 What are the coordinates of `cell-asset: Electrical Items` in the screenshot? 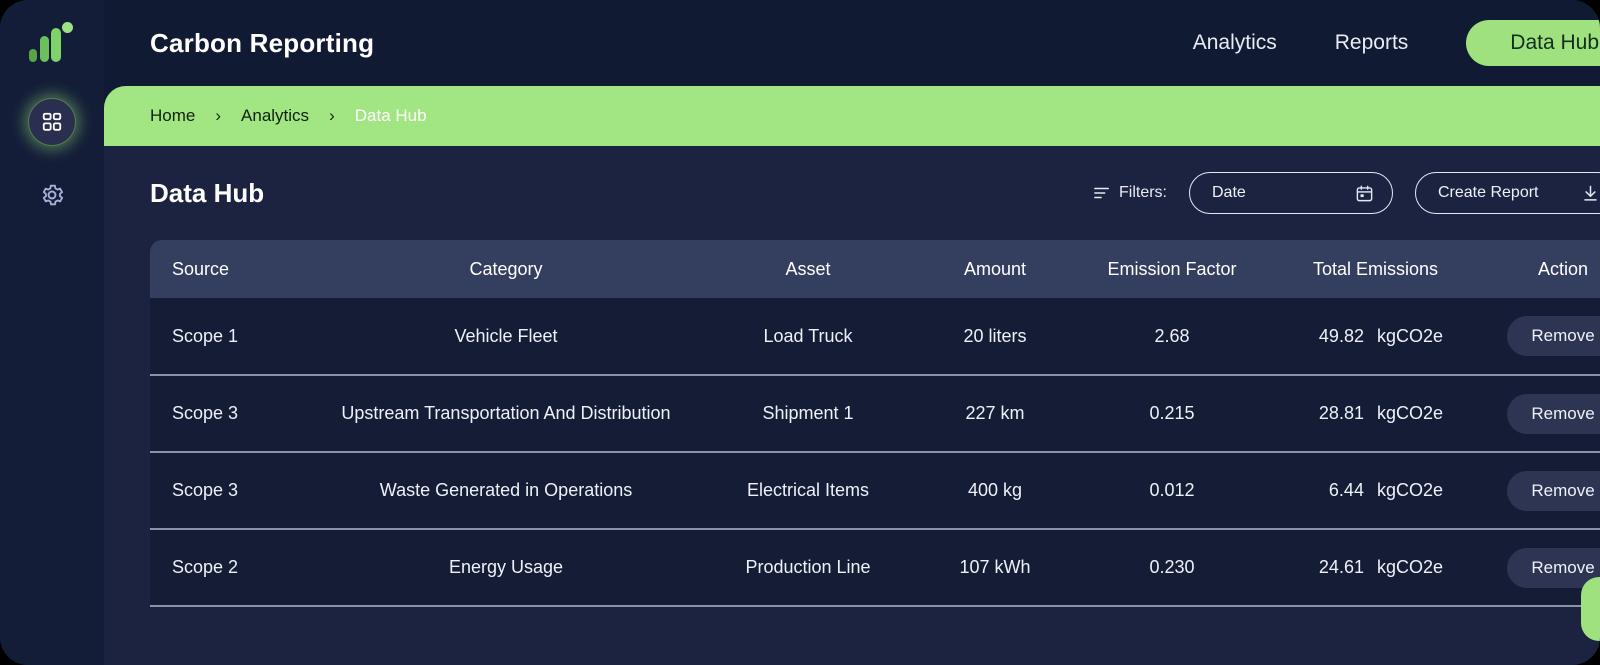 It's located at (808, 491).